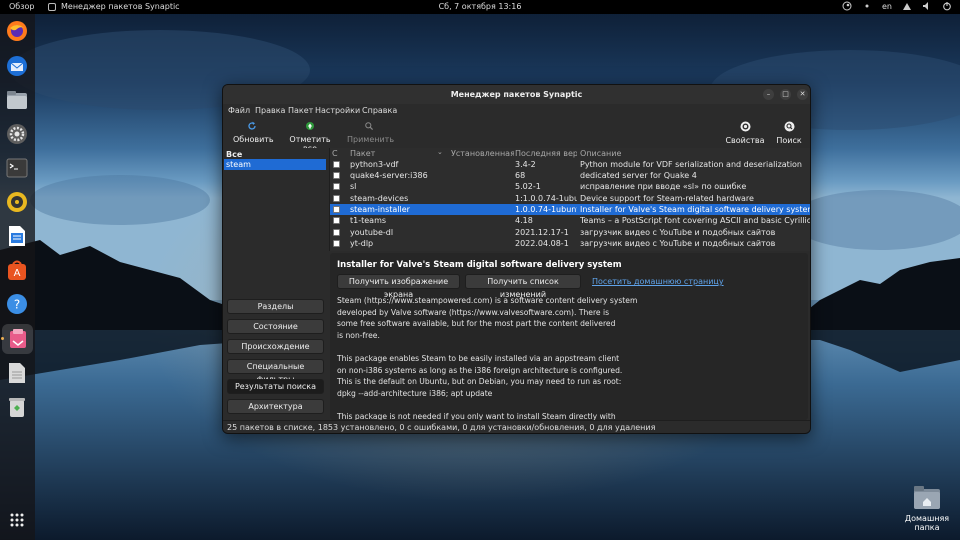 This screenshot has height=540, width=960. What do you see at coordinates (17, 100) in the screenshot?
I see `files-icon` at bounding box center [17, 100].